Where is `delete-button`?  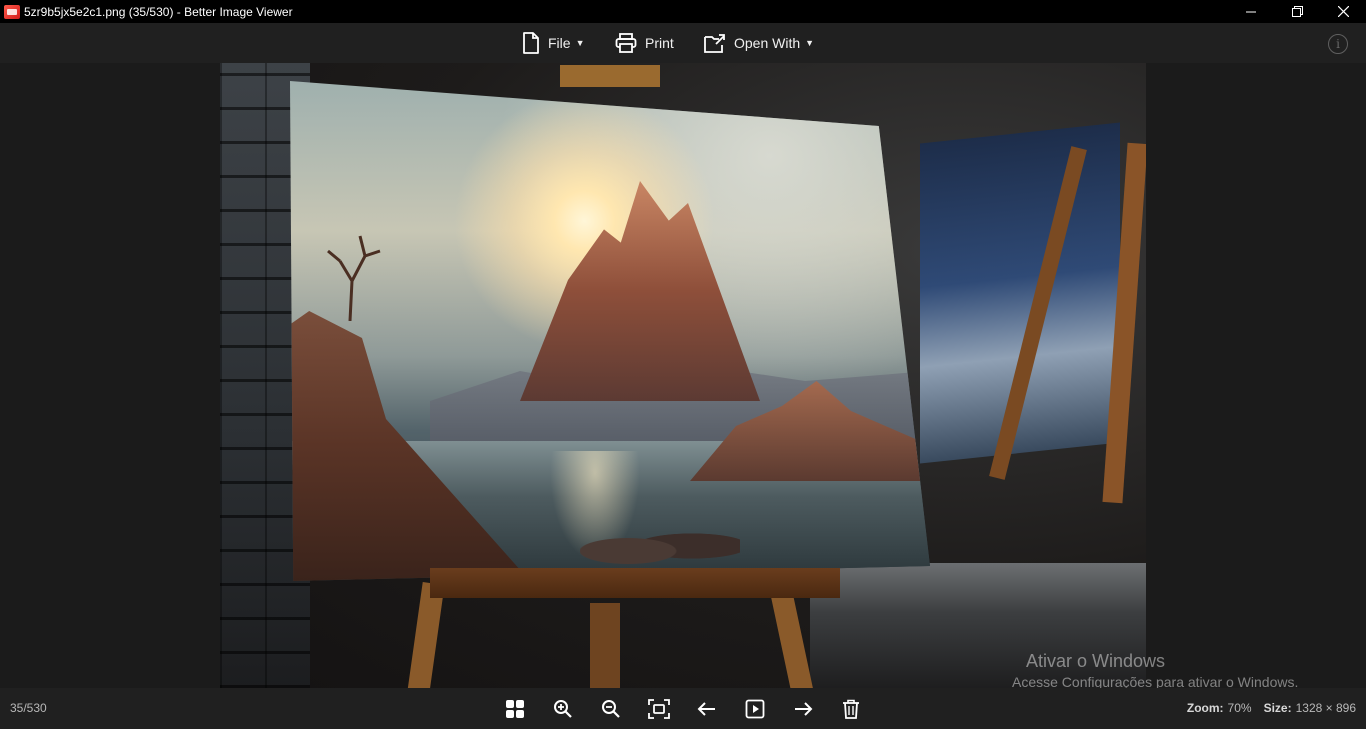
delete-button is located at coordinates (851, 709).